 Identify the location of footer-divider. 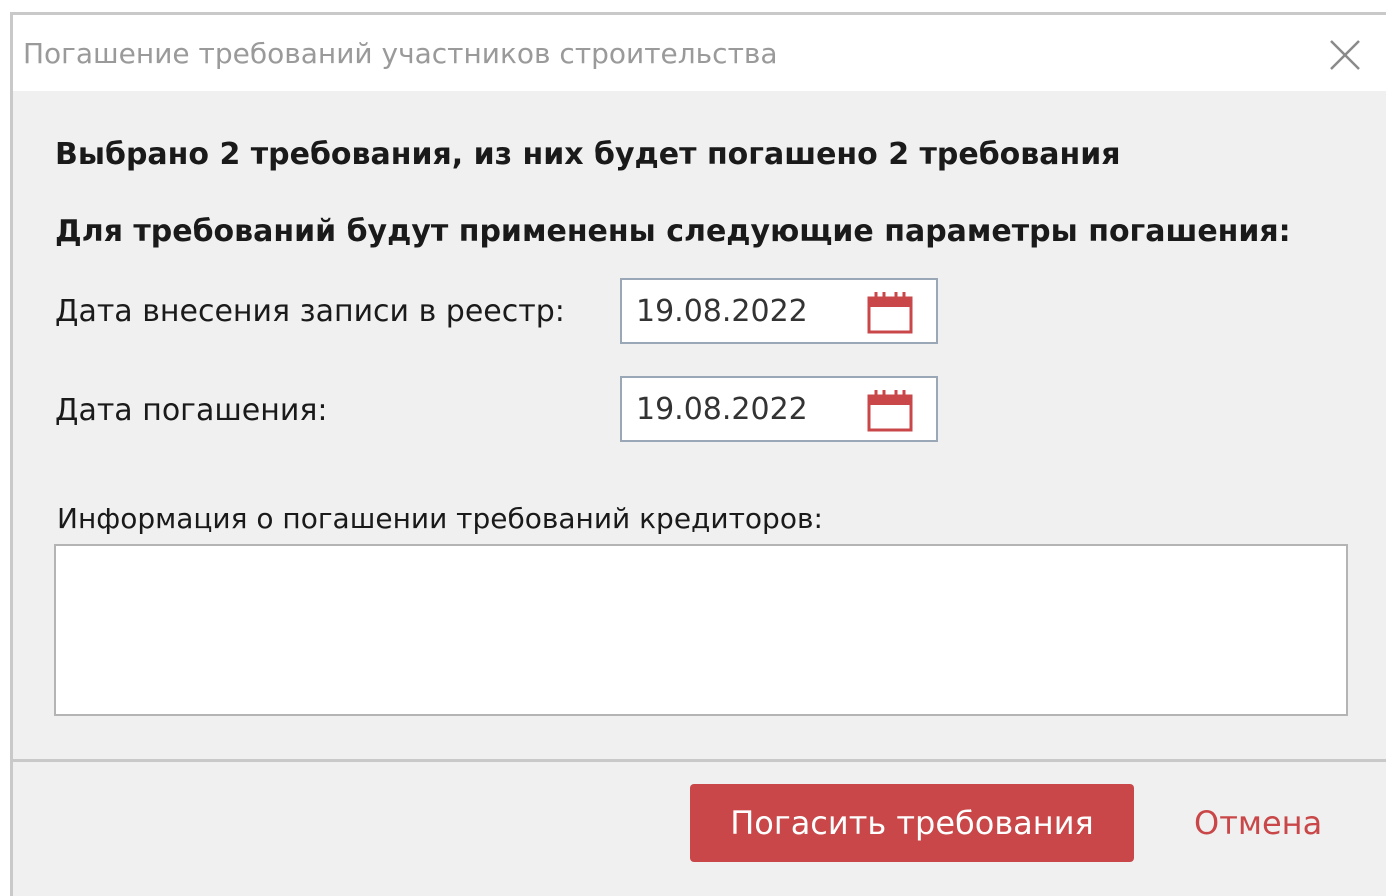
(699, 760).